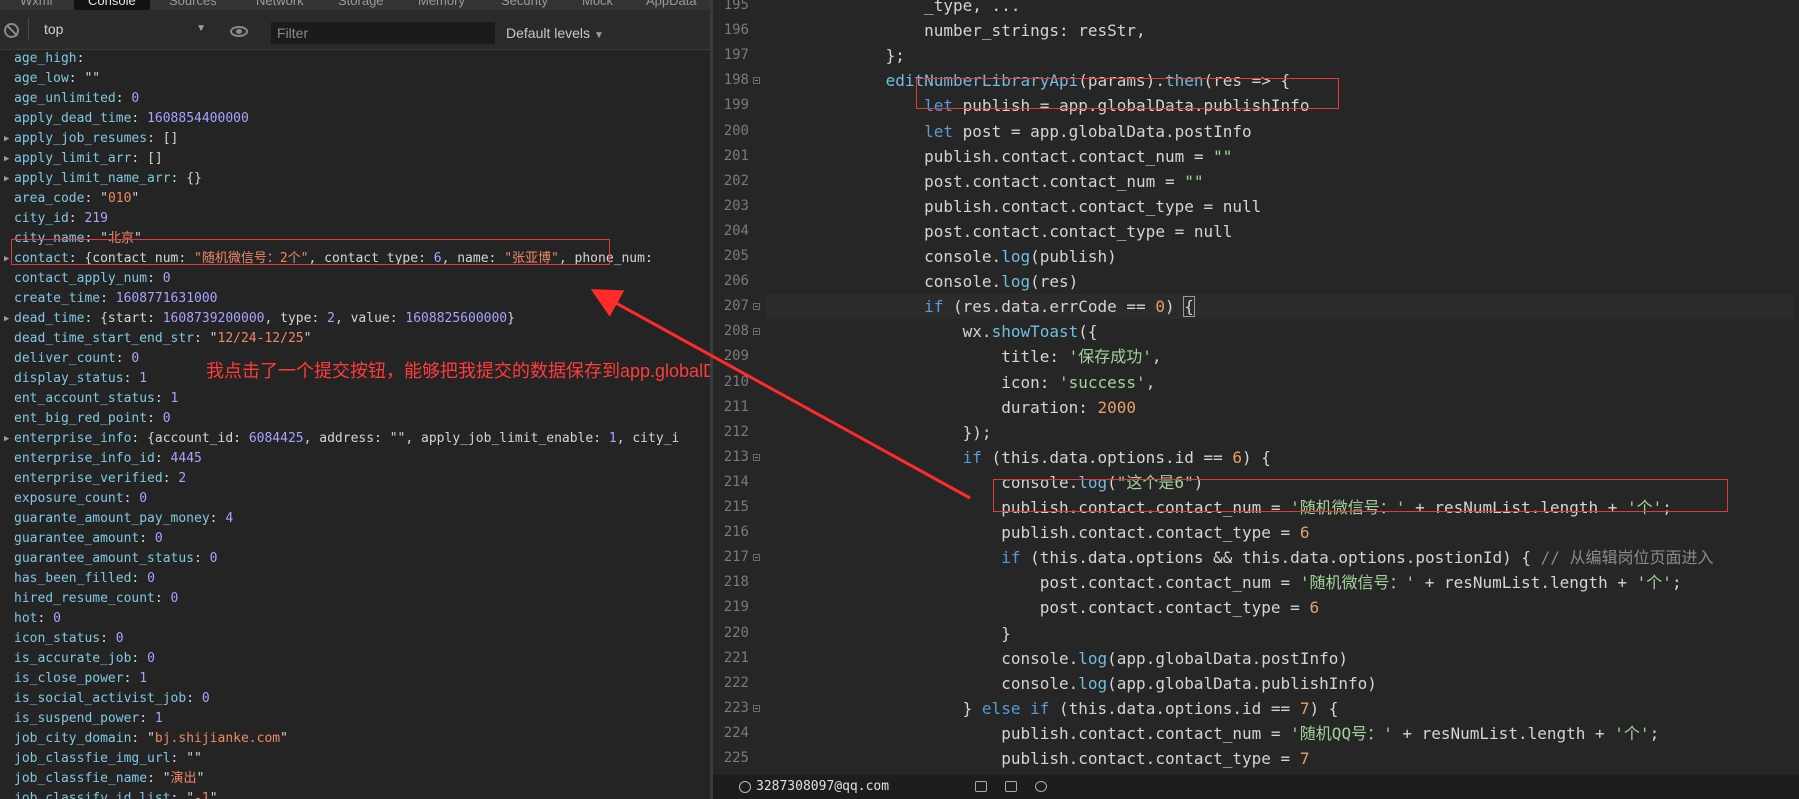 This screenshot has width=1799, height=799. Describe the element at coordinates (163, 338) in the screenshot. I see `console-property-text: dead_time_start_end_str: "12/24-12/25"` at that location.